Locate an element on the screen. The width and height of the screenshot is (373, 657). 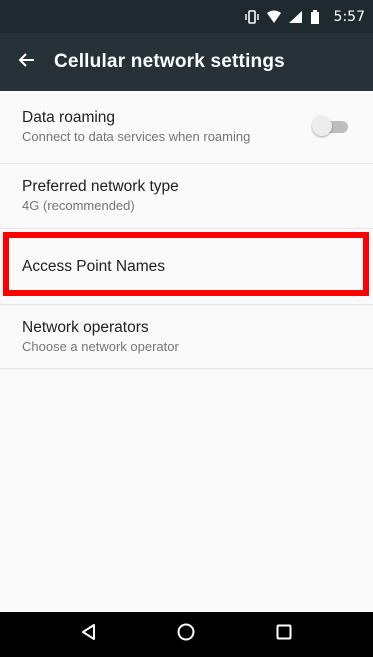
back-triangle-icon is located at coordinates (89, 634).